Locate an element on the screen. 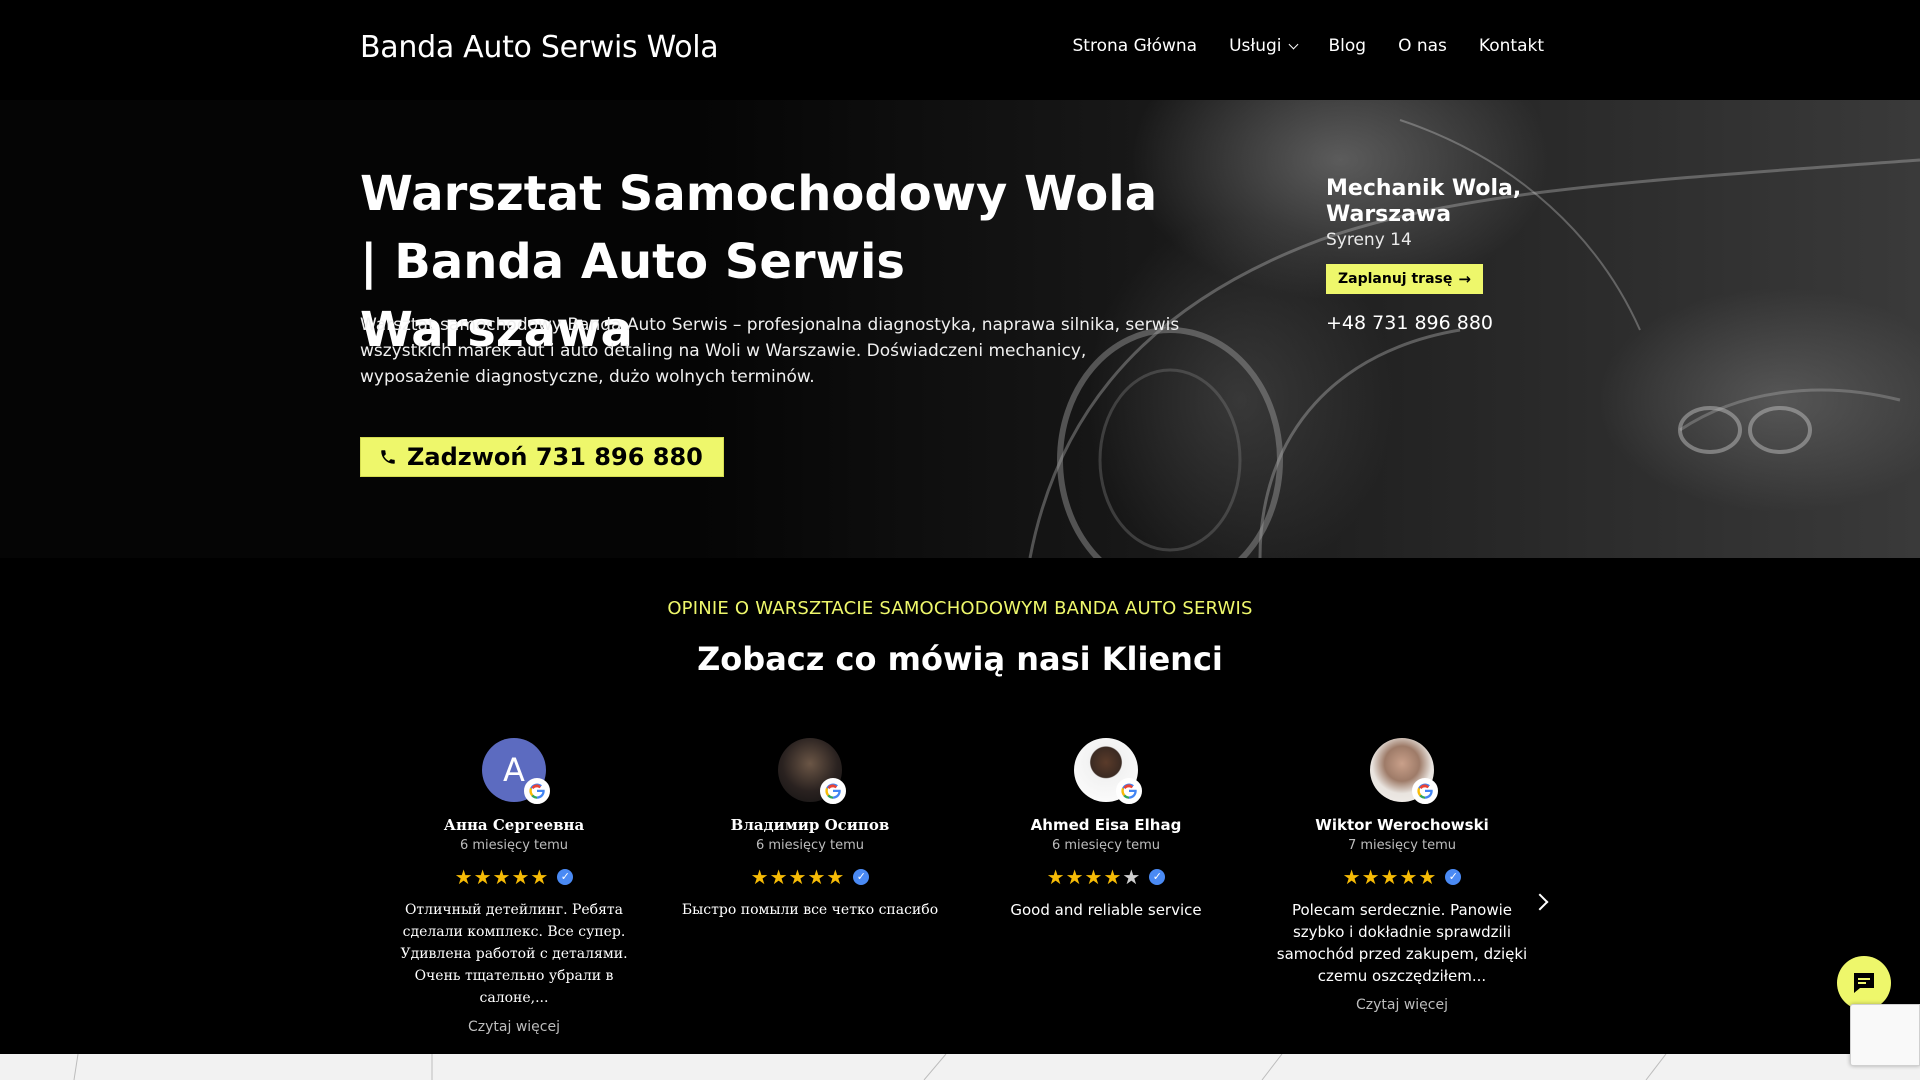  recaptcha-badge is located at coordinates (1885, 1035).